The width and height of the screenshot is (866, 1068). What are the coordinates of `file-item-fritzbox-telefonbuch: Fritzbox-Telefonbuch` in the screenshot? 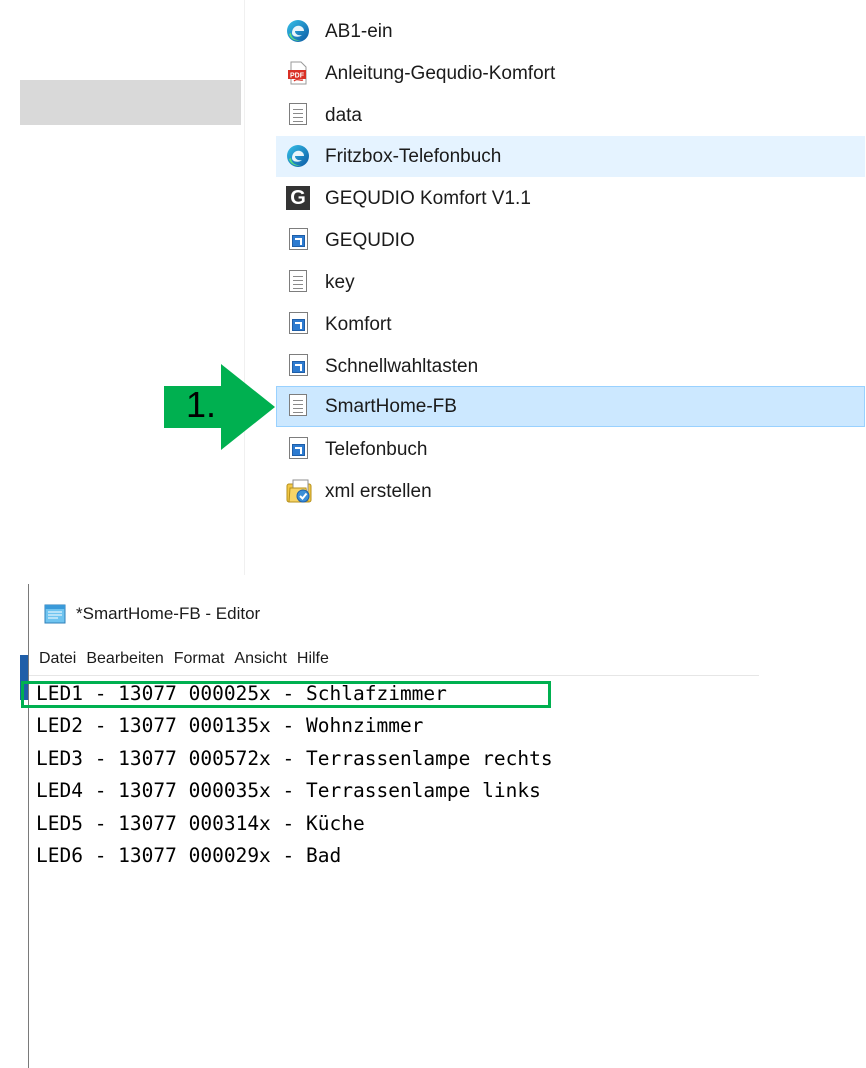 It's located at (570, 156).